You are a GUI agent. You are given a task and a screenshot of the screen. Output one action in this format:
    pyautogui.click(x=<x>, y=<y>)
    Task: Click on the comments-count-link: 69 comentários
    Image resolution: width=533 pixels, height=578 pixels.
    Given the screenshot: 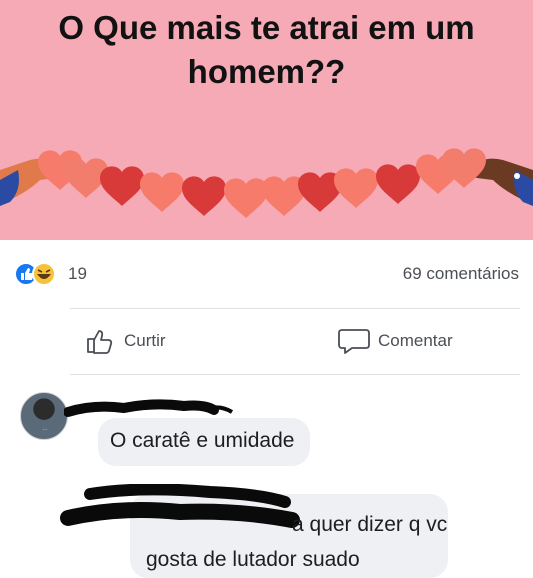 What is the action you would take?
    pyautogui.click(x=461, y=274)
    